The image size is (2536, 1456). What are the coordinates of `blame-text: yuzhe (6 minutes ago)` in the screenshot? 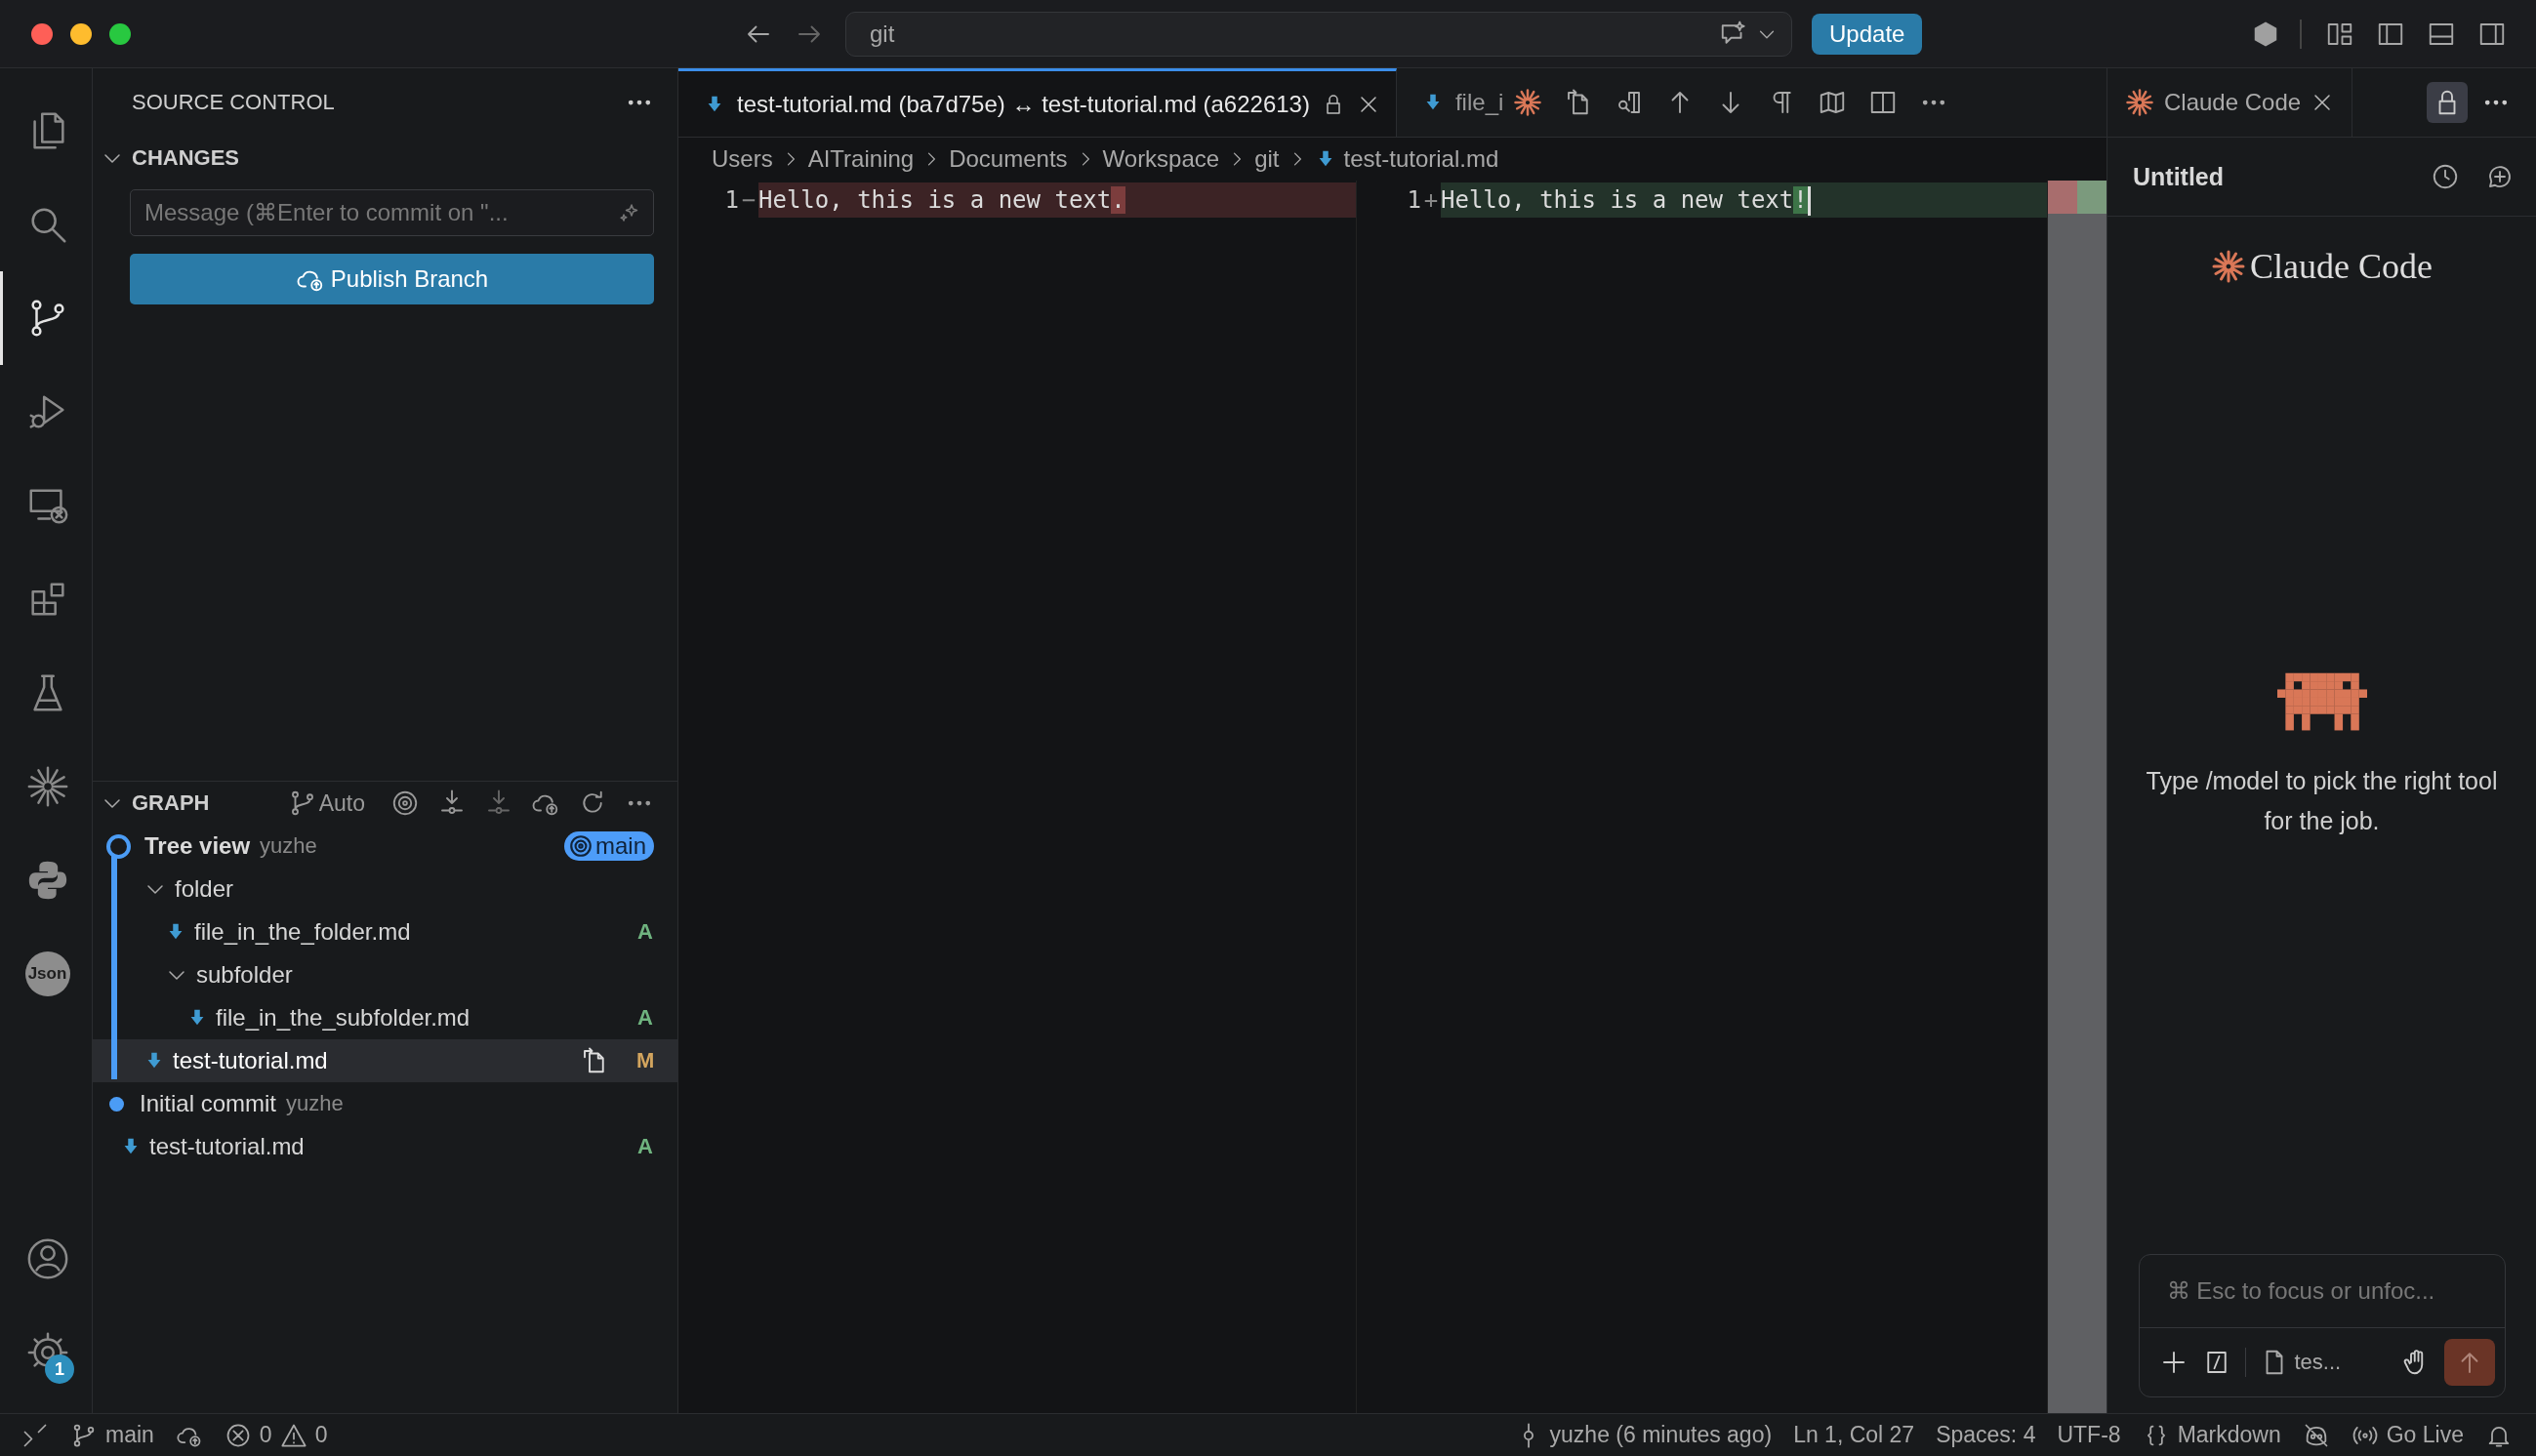 It's located at (1661, 1435).